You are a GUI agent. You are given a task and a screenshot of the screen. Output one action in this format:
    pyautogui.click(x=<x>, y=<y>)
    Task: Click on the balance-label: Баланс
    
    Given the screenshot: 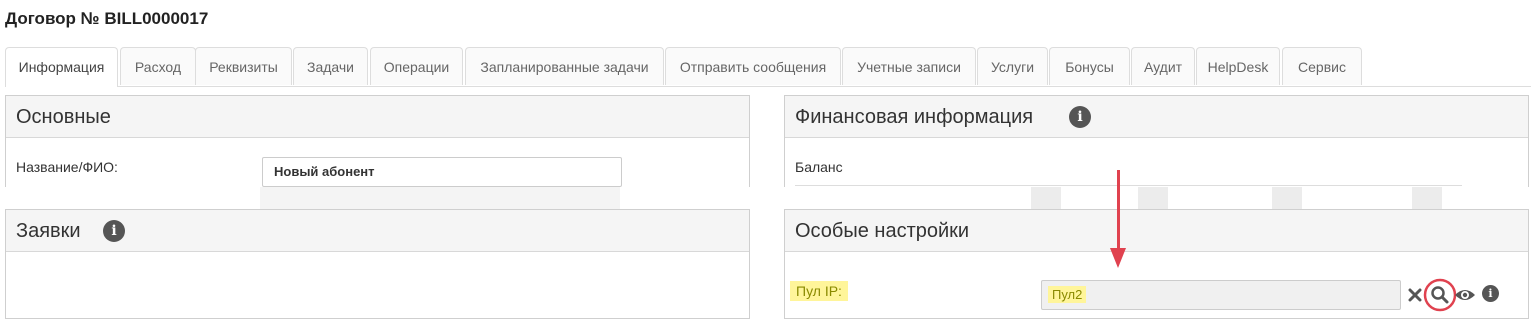 What is the action you would take?
    pyautogui.click(x=819, y=167)
    